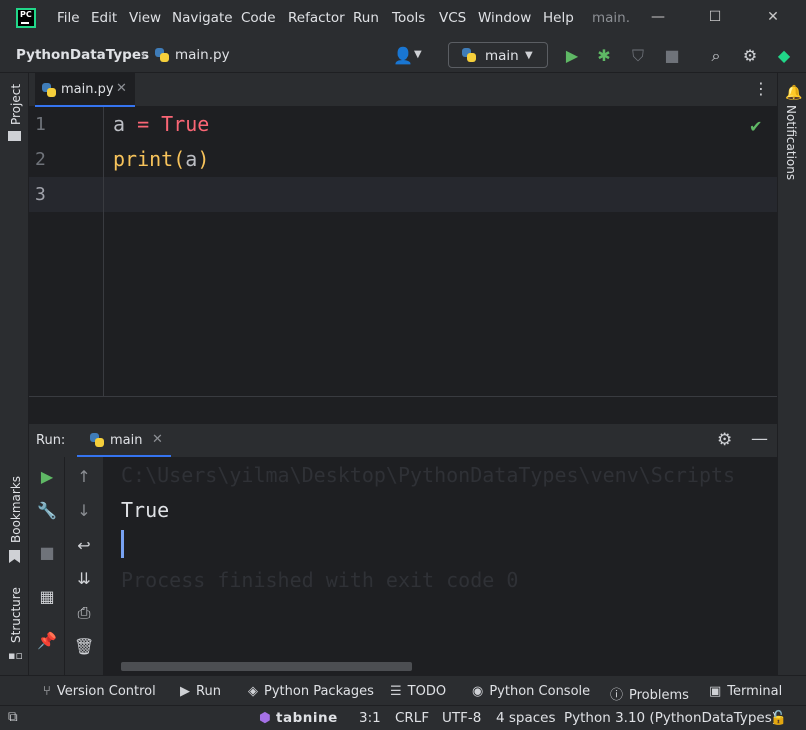 This screenshot has width=806, height=730. I want to click on menu-help: Help, so click(558, 18).